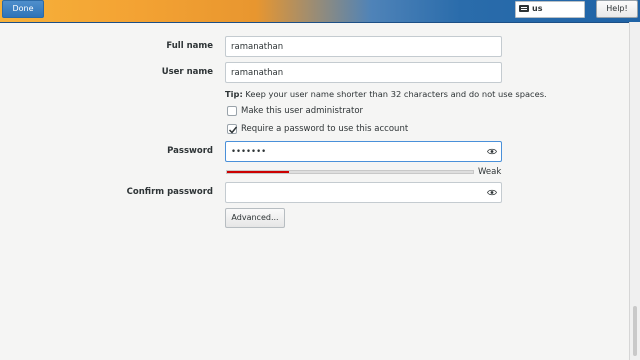 The height and width of the screenshot is (360, 640). I want to click on show-password-icon, so click(492, 151).